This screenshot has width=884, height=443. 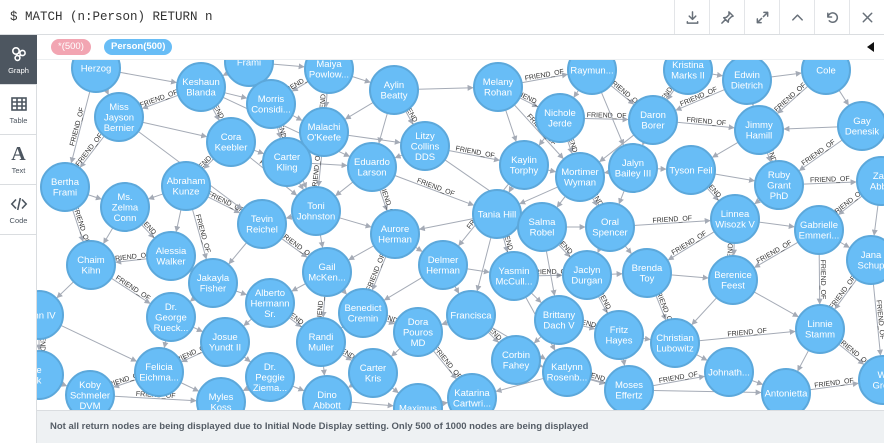 I want to click on person-node: FritzHayes, so click(x=619, y=335).